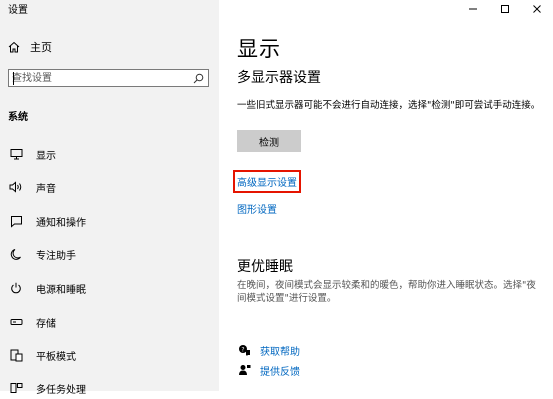 This screenshot has width=553, height=399. Describe the element at coordinates (13, 78) in the screenshot. I see `text-caret` at that location.